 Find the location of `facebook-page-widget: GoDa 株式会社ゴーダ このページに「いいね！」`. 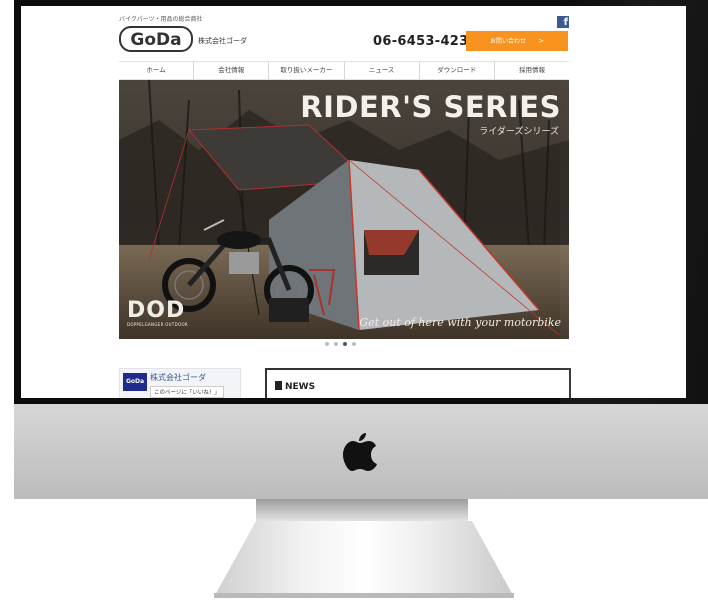

facebook-page-widget: GoDa 株式会社ゴーダ このページに「いいね！」 is located at coordinates (180, 383).